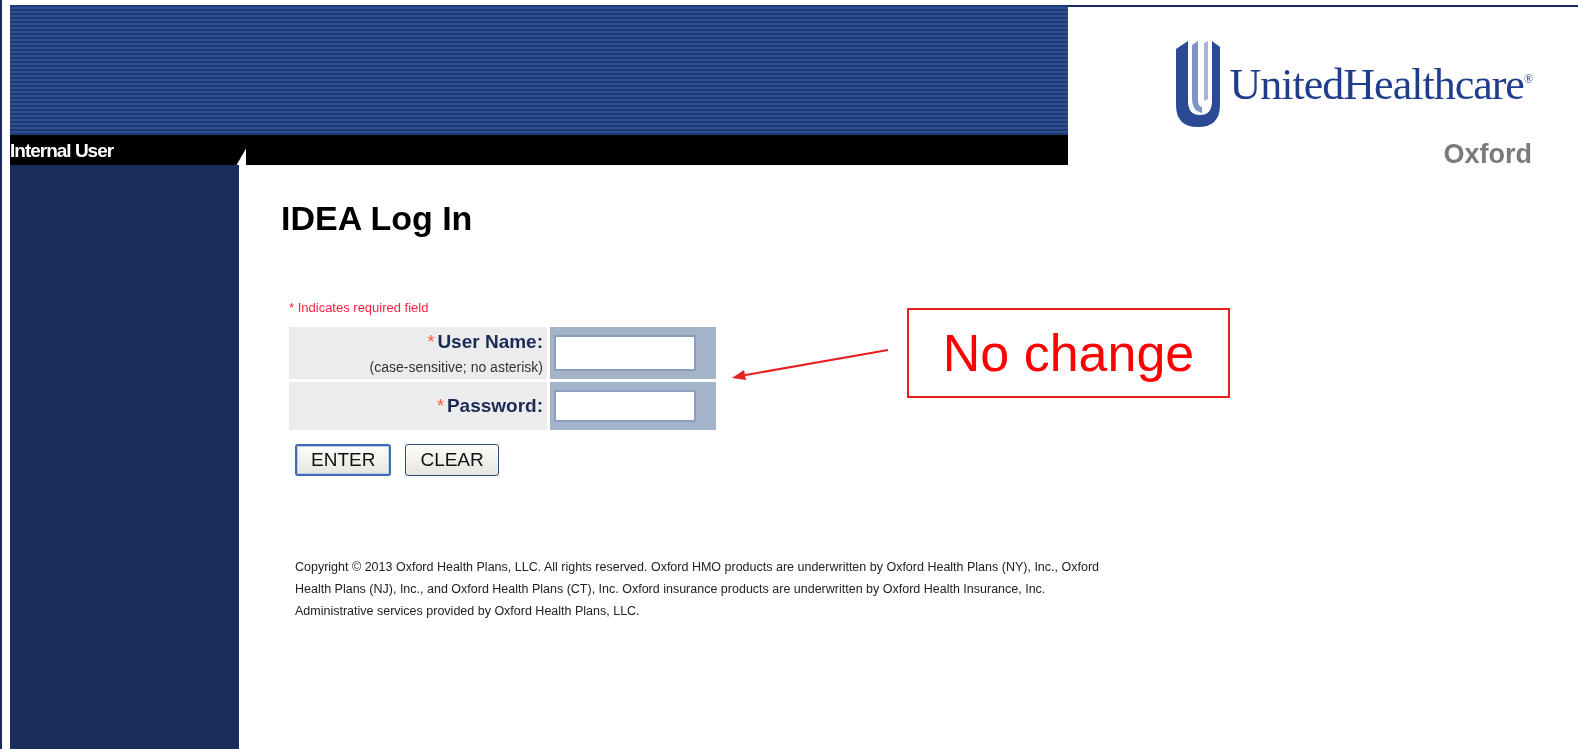 This screenshot has width=1578, height=749. Describe the element at coordinates (452, 460) in the screenshot. I see `form-button: CLEAR` at that location.